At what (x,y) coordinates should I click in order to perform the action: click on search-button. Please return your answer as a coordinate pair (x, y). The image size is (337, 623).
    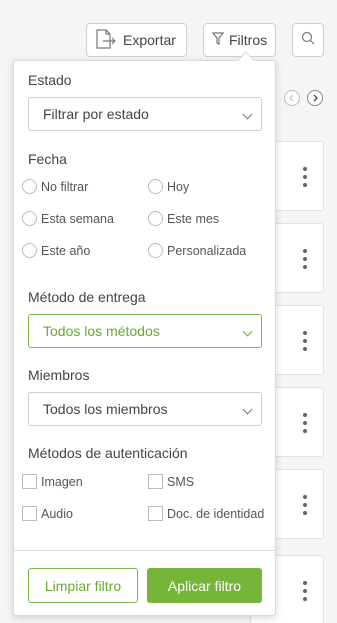
    Looking at the image, I should click on (308, 40).